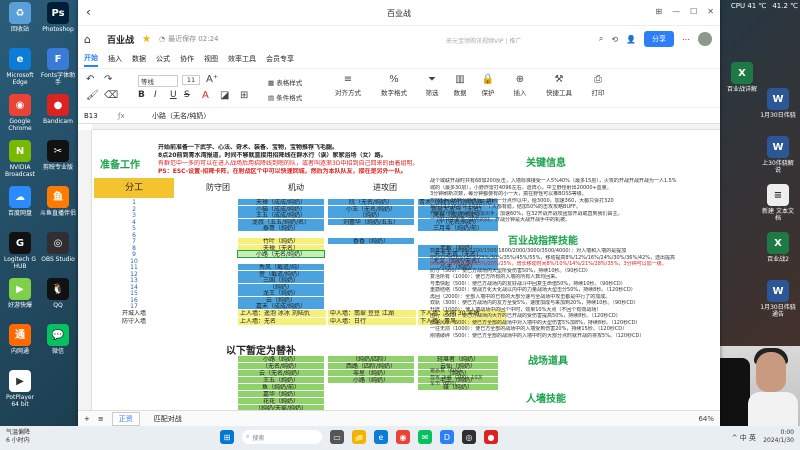 The image size is (800, 450). Describe the element at coordinates (460, 85) in the screenshot. I see `data-button: ▥ 数据` at that location.